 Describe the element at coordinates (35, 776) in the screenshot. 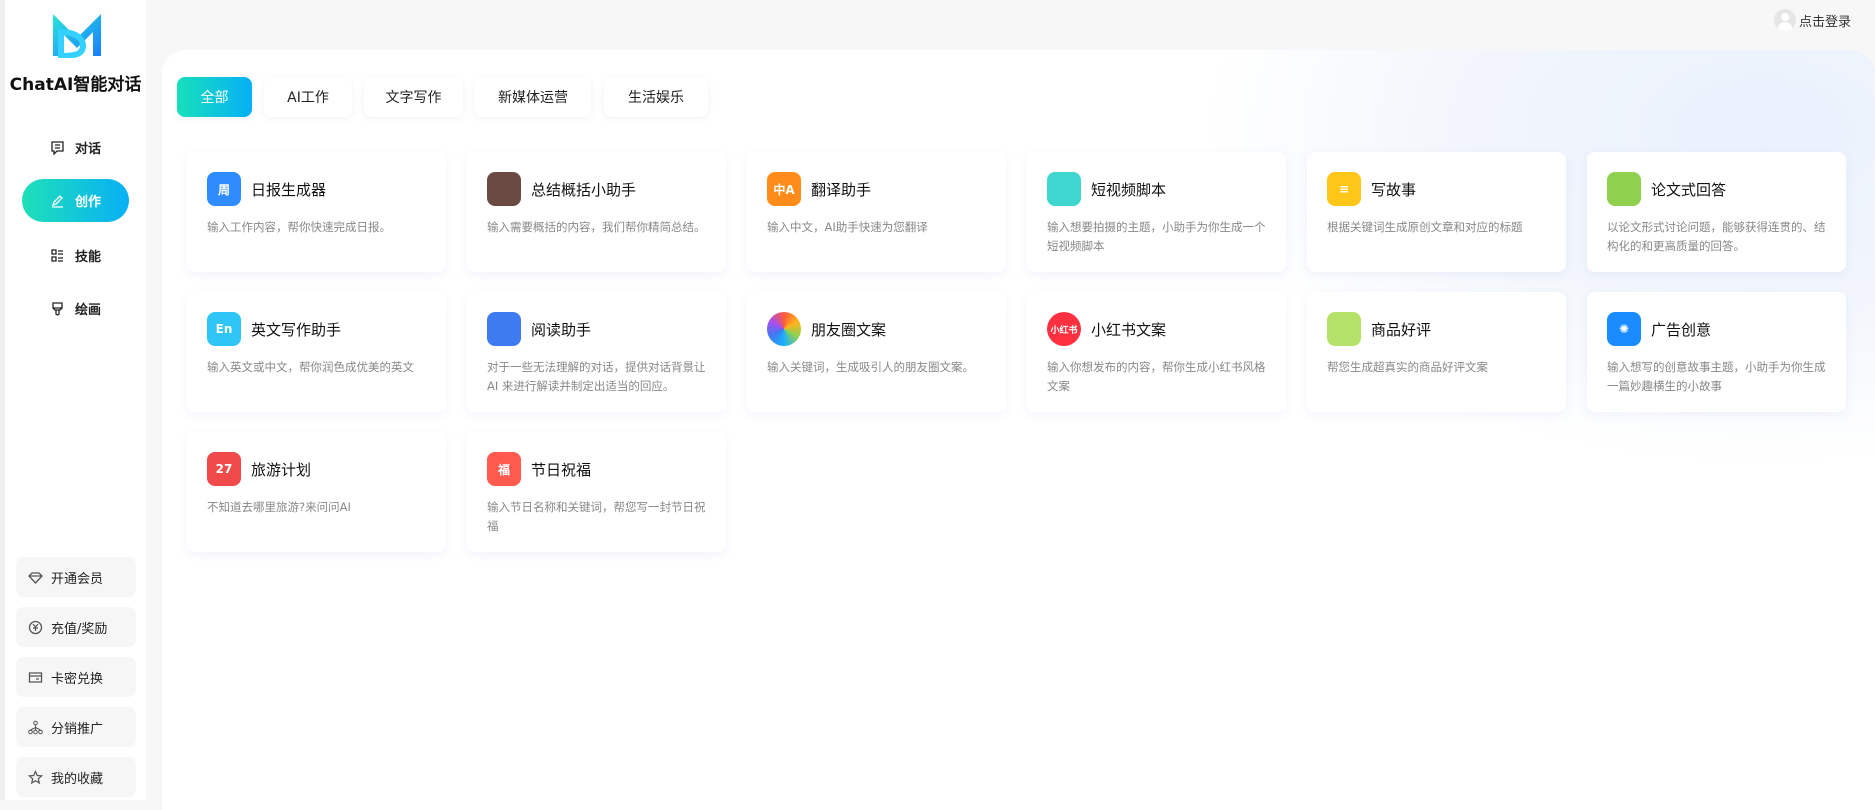

I see `star-icon` at that location.